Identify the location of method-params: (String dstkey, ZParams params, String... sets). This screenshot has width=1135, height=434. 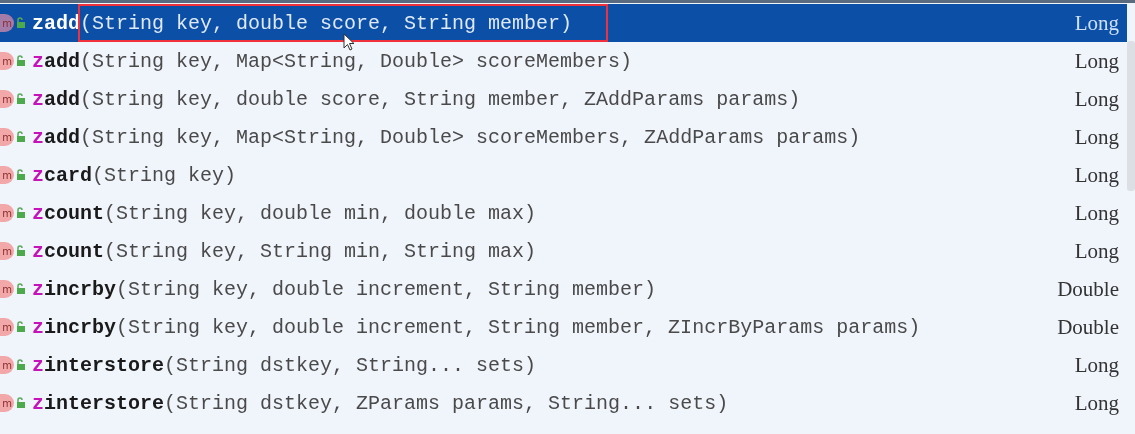
(446, 403).